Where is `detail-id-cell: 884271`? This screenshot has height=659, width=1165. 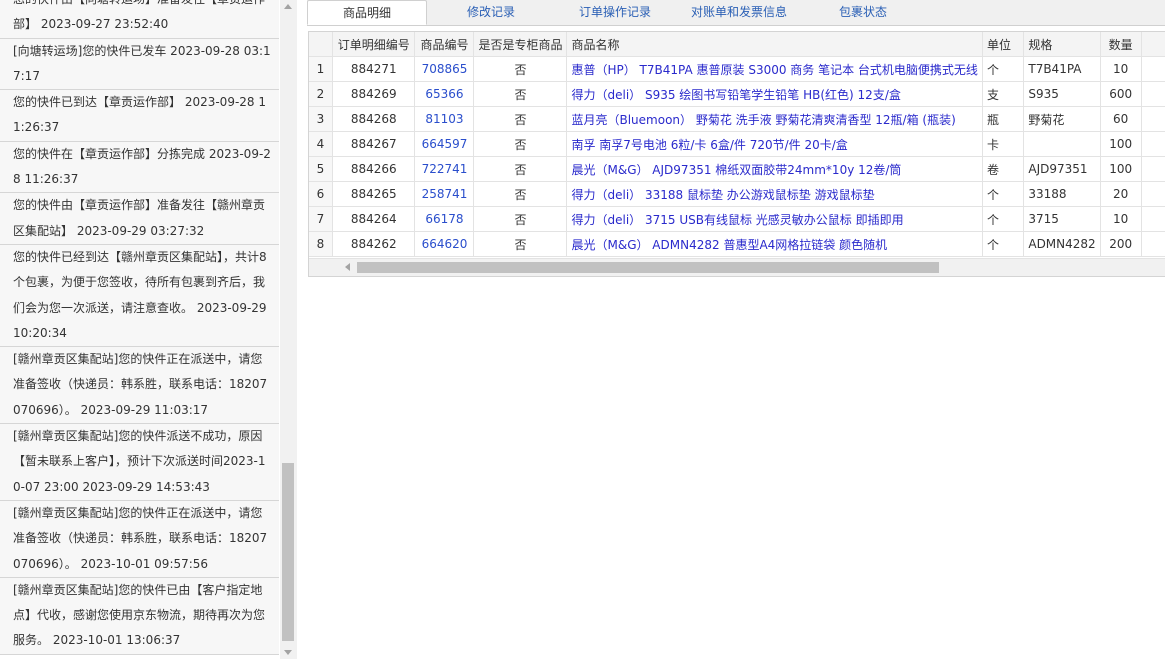 detail-id-cell: 884271 is located at coordinates (374, 69).